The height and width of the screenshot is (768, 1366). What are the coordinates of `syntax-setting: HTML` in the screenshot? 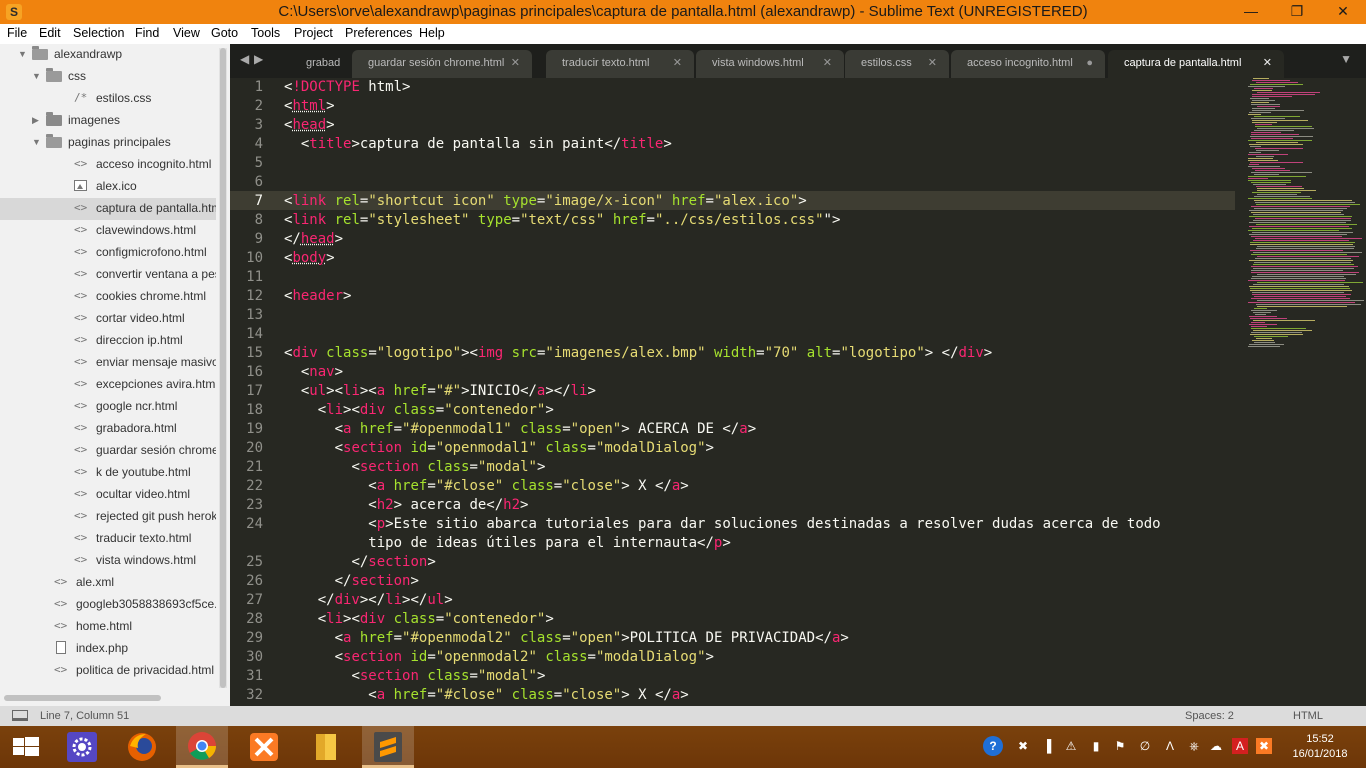 It's located at (1308, 716).